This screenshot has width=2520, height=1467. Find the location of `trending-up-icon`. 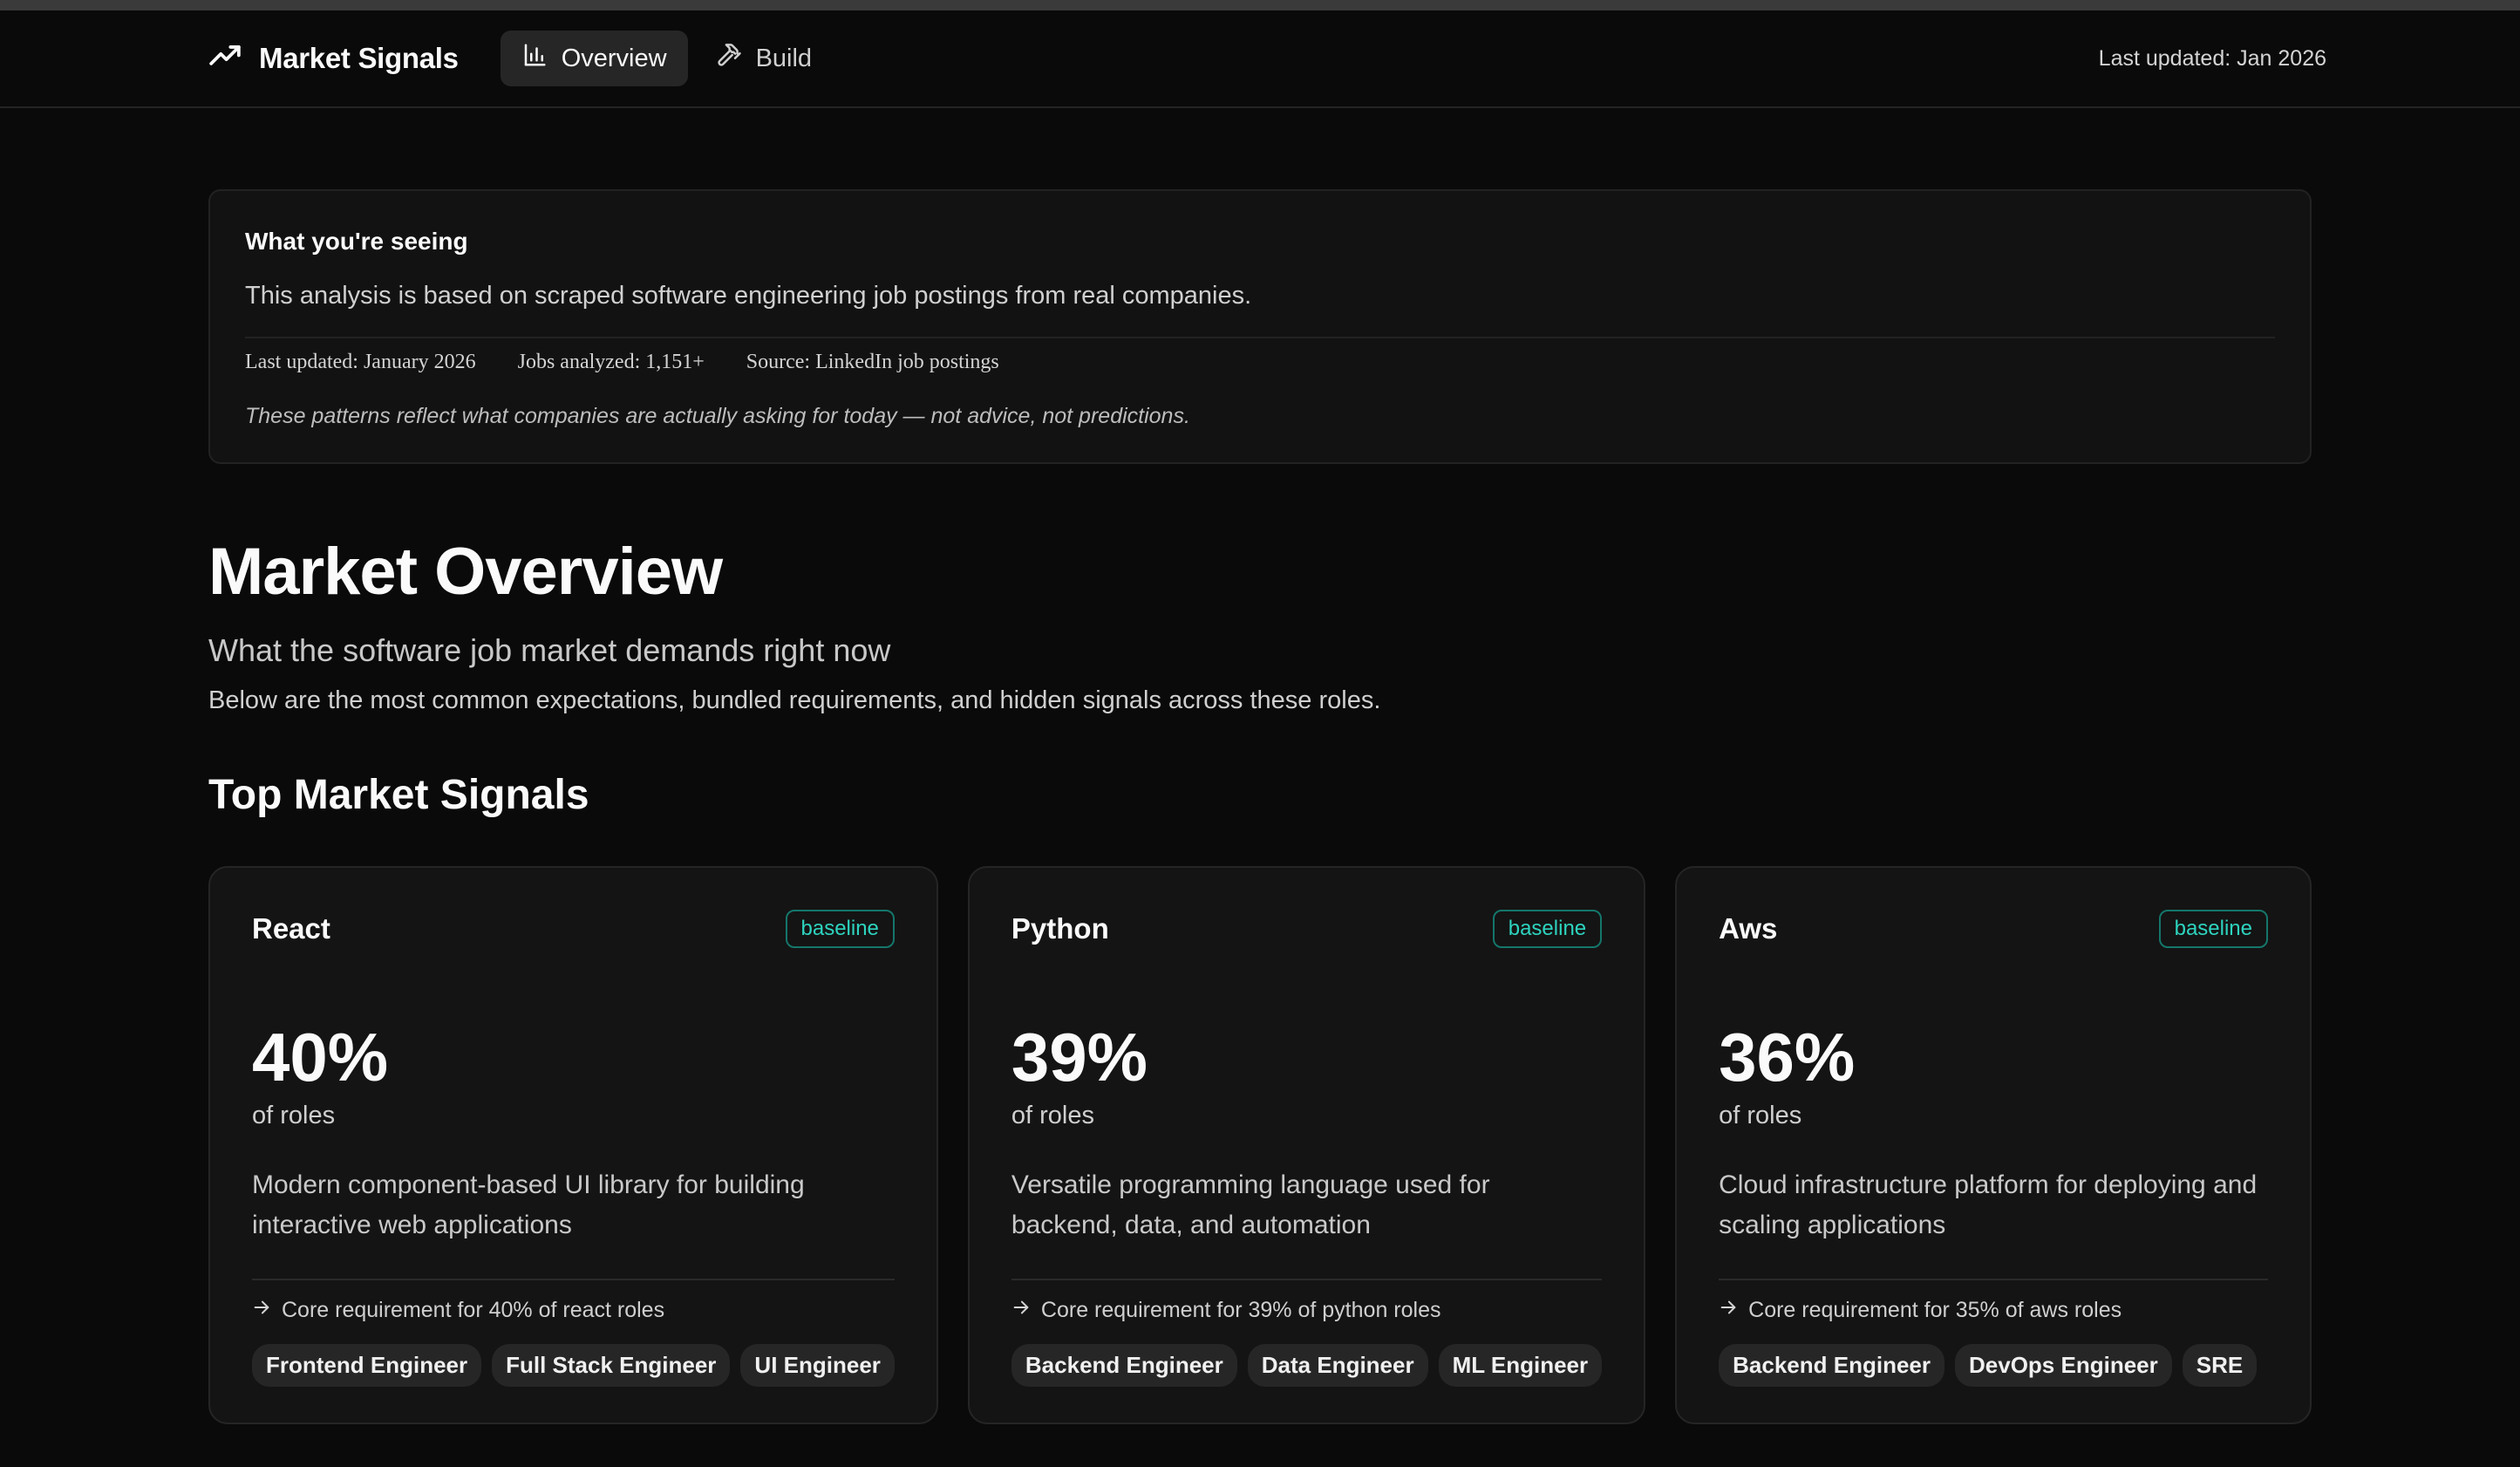

trending-up-icon is located at coordinates (225, 59).